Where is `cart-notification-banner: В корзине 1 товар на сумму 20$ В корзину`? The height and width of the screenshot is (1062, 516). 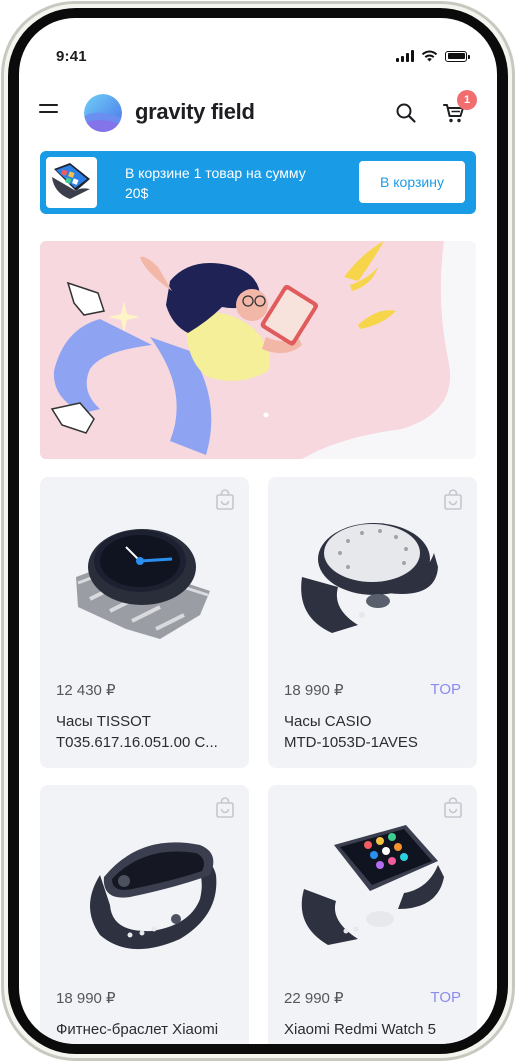
cart-notification-banner: В корзине 1 товар на сумму 20$ В корзину is located at coordinates (258, 182).